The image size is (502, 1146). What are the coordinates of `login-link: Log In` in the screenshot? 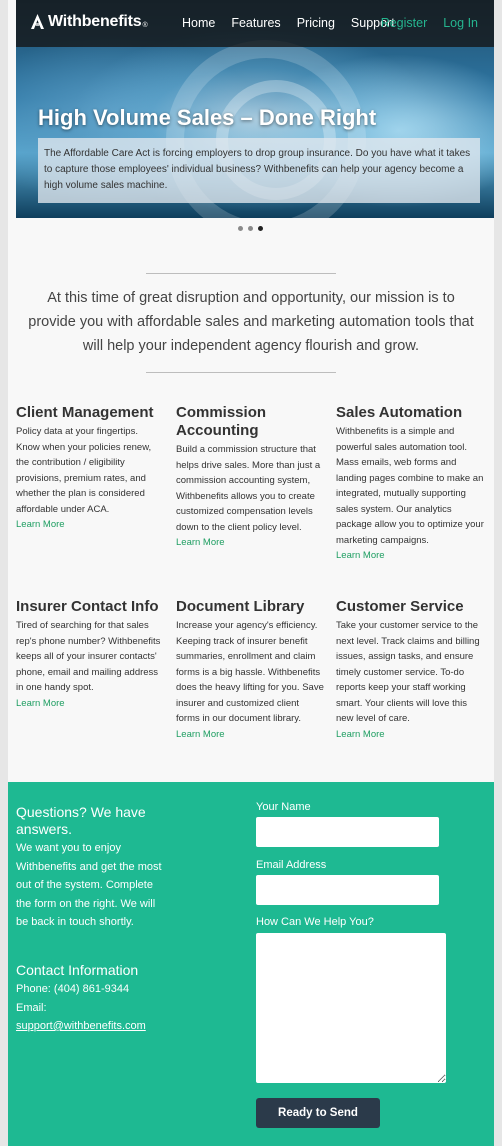 It's located at (460, 23).